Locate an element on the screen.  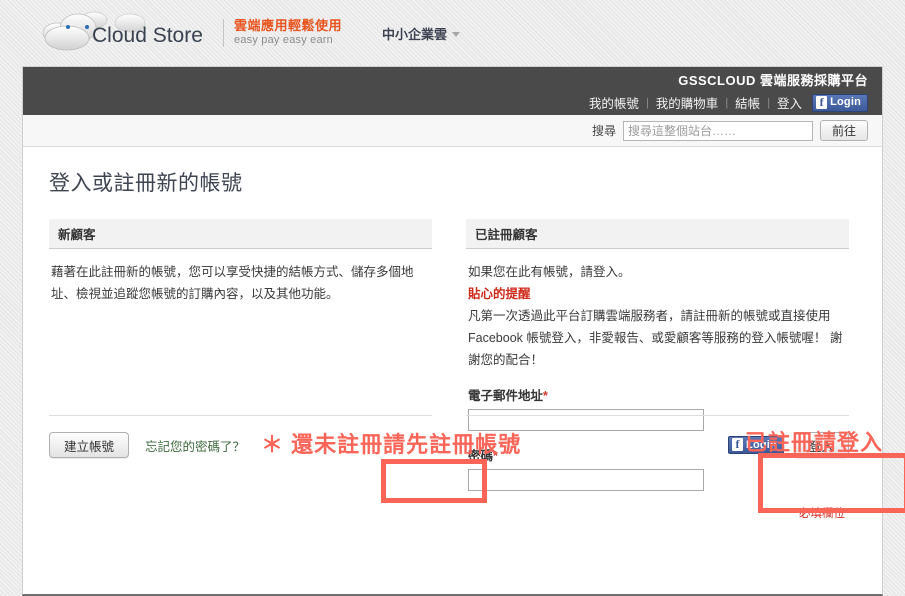
divider-left is located at coordinates (240, 415).